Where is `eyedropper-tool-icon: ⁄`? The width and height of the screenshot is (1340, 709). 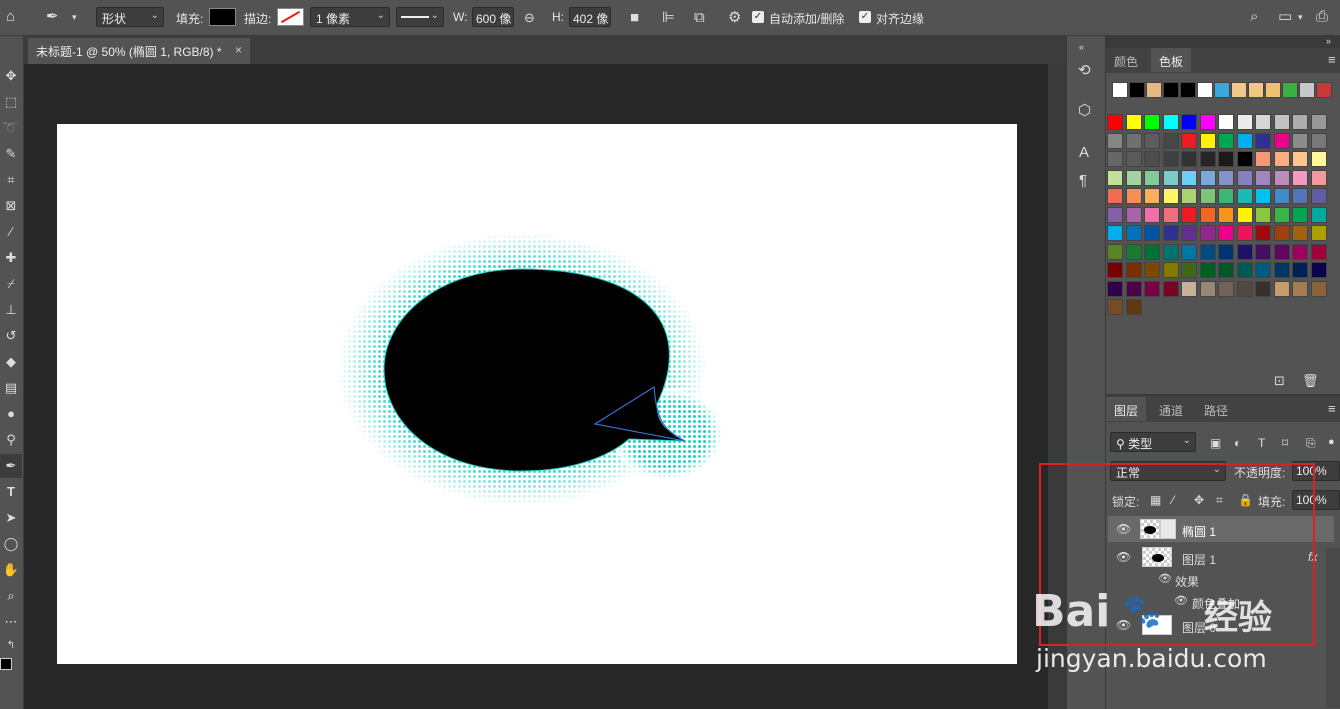
eyedropper-tool-icon: ⁄ is located at coordinates (11, 232).